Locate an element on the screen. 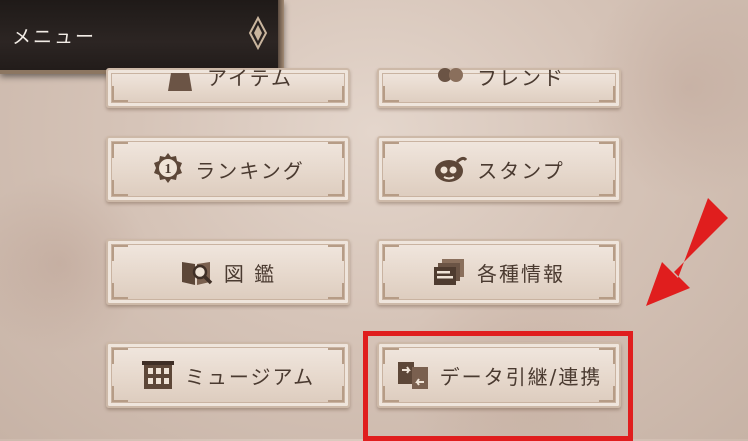 The width and height of the screenshot is (748, 441). menu-item-ranking: 1 ランキング is located at coordinates (228, 169).